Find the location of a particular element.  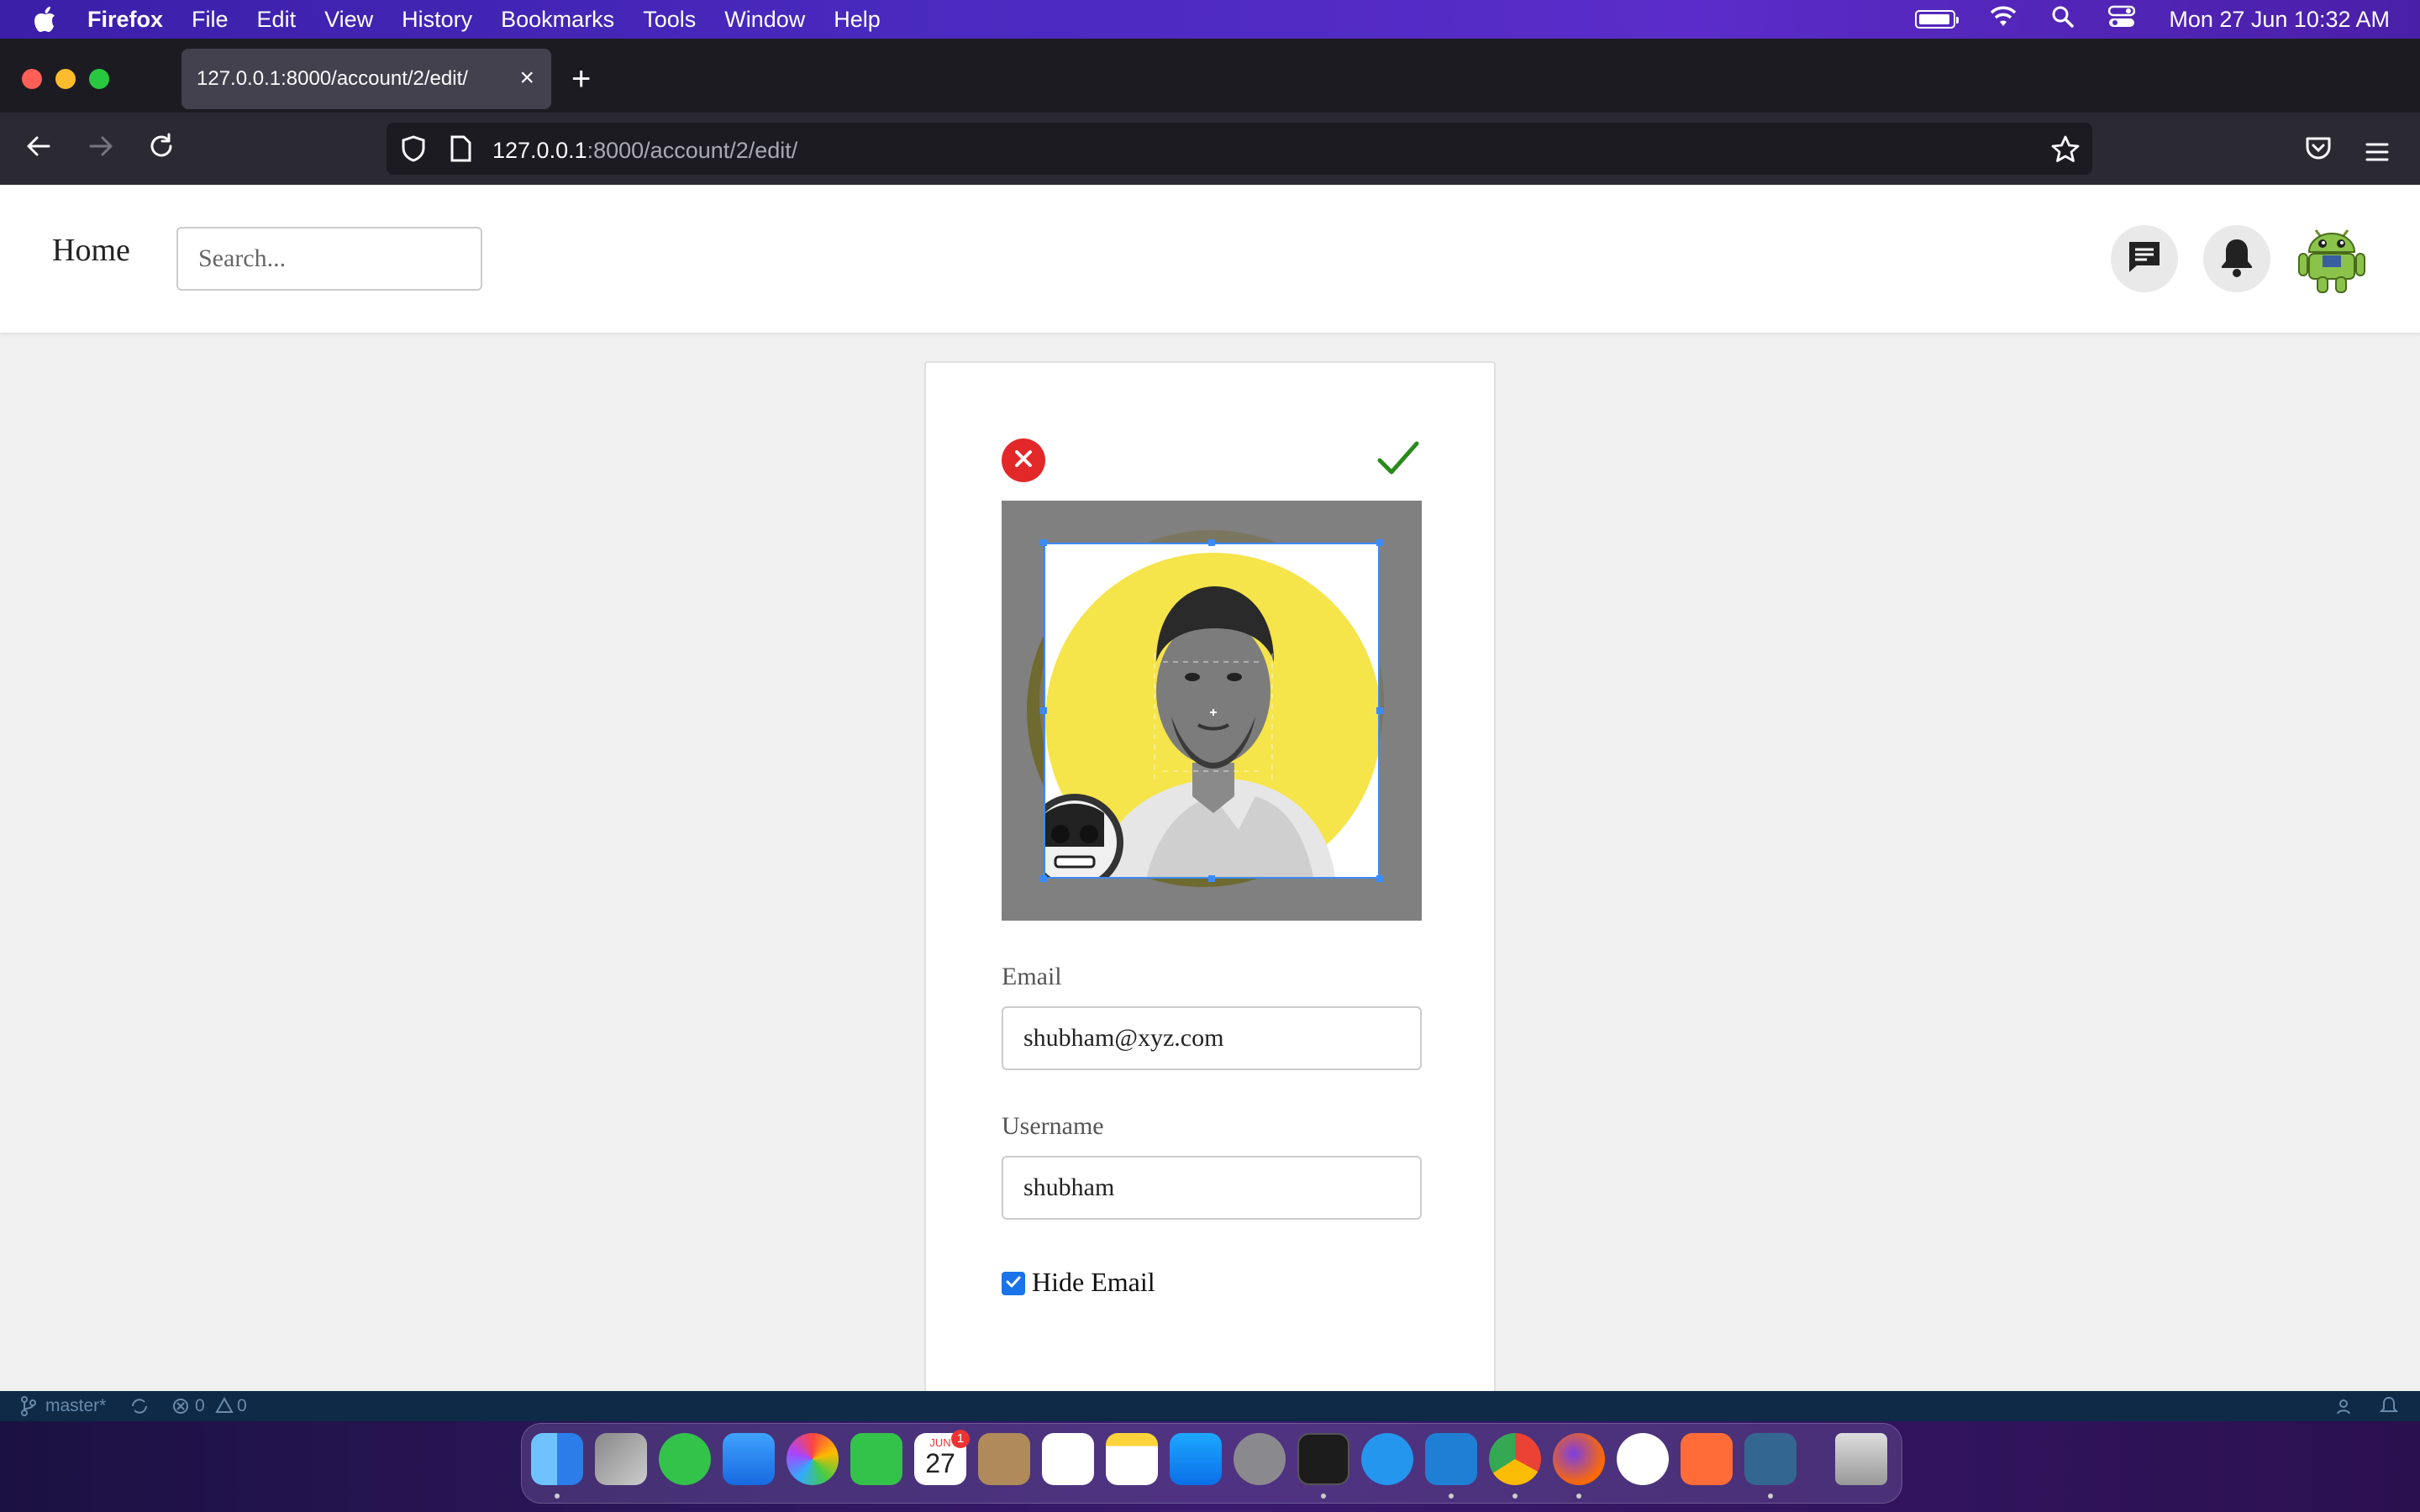

calendar-badge: 1 is located at coordinates (961, 1439).